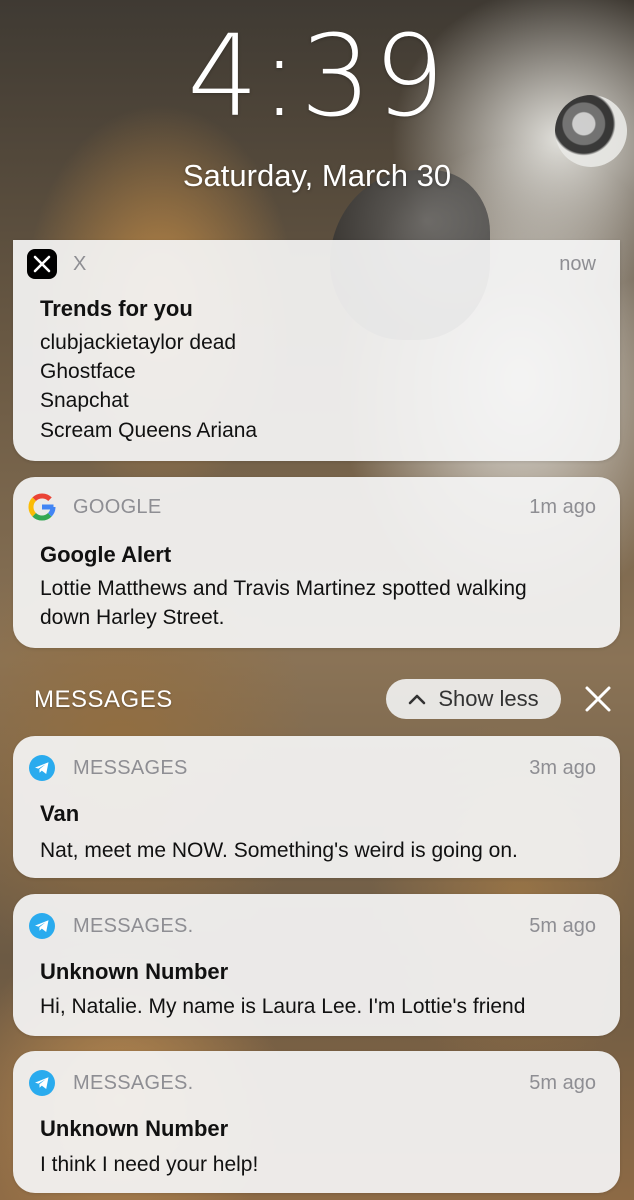 The width and height of the screenshot is (634, 1200). Describe the element at coordinates (149, 430) in the screenshot. I see `trend-item: Scream Queens Ariana` at that location.